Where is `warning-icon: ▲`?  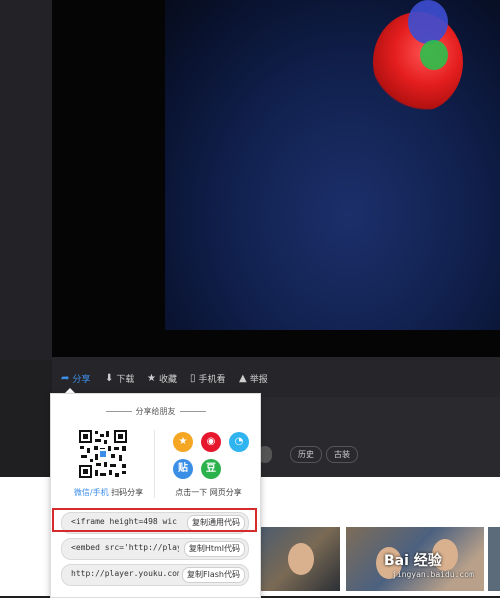 warning-icon: ▲ is located at coordinates (243, 378).